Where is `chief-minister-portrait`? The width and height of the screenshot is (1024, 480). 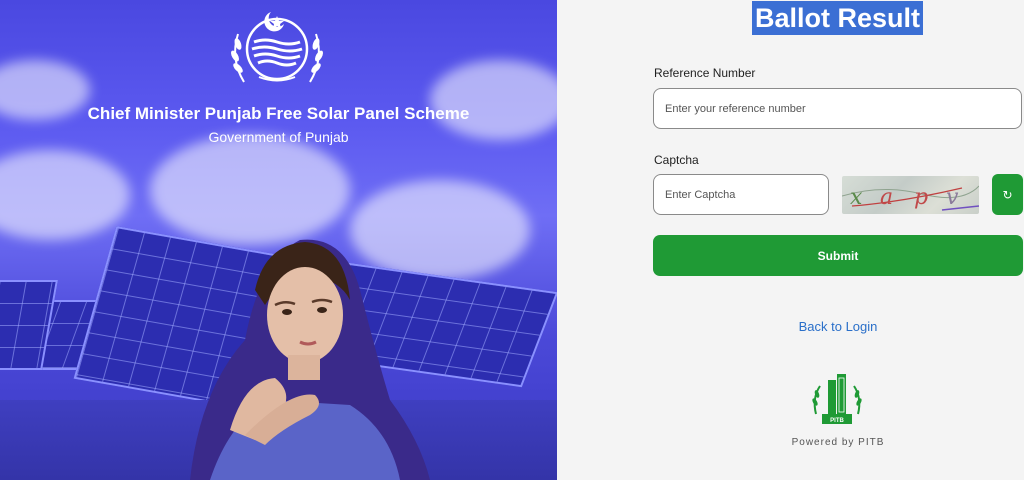 chief-minister-portrait is located at coordinates (310, 359).